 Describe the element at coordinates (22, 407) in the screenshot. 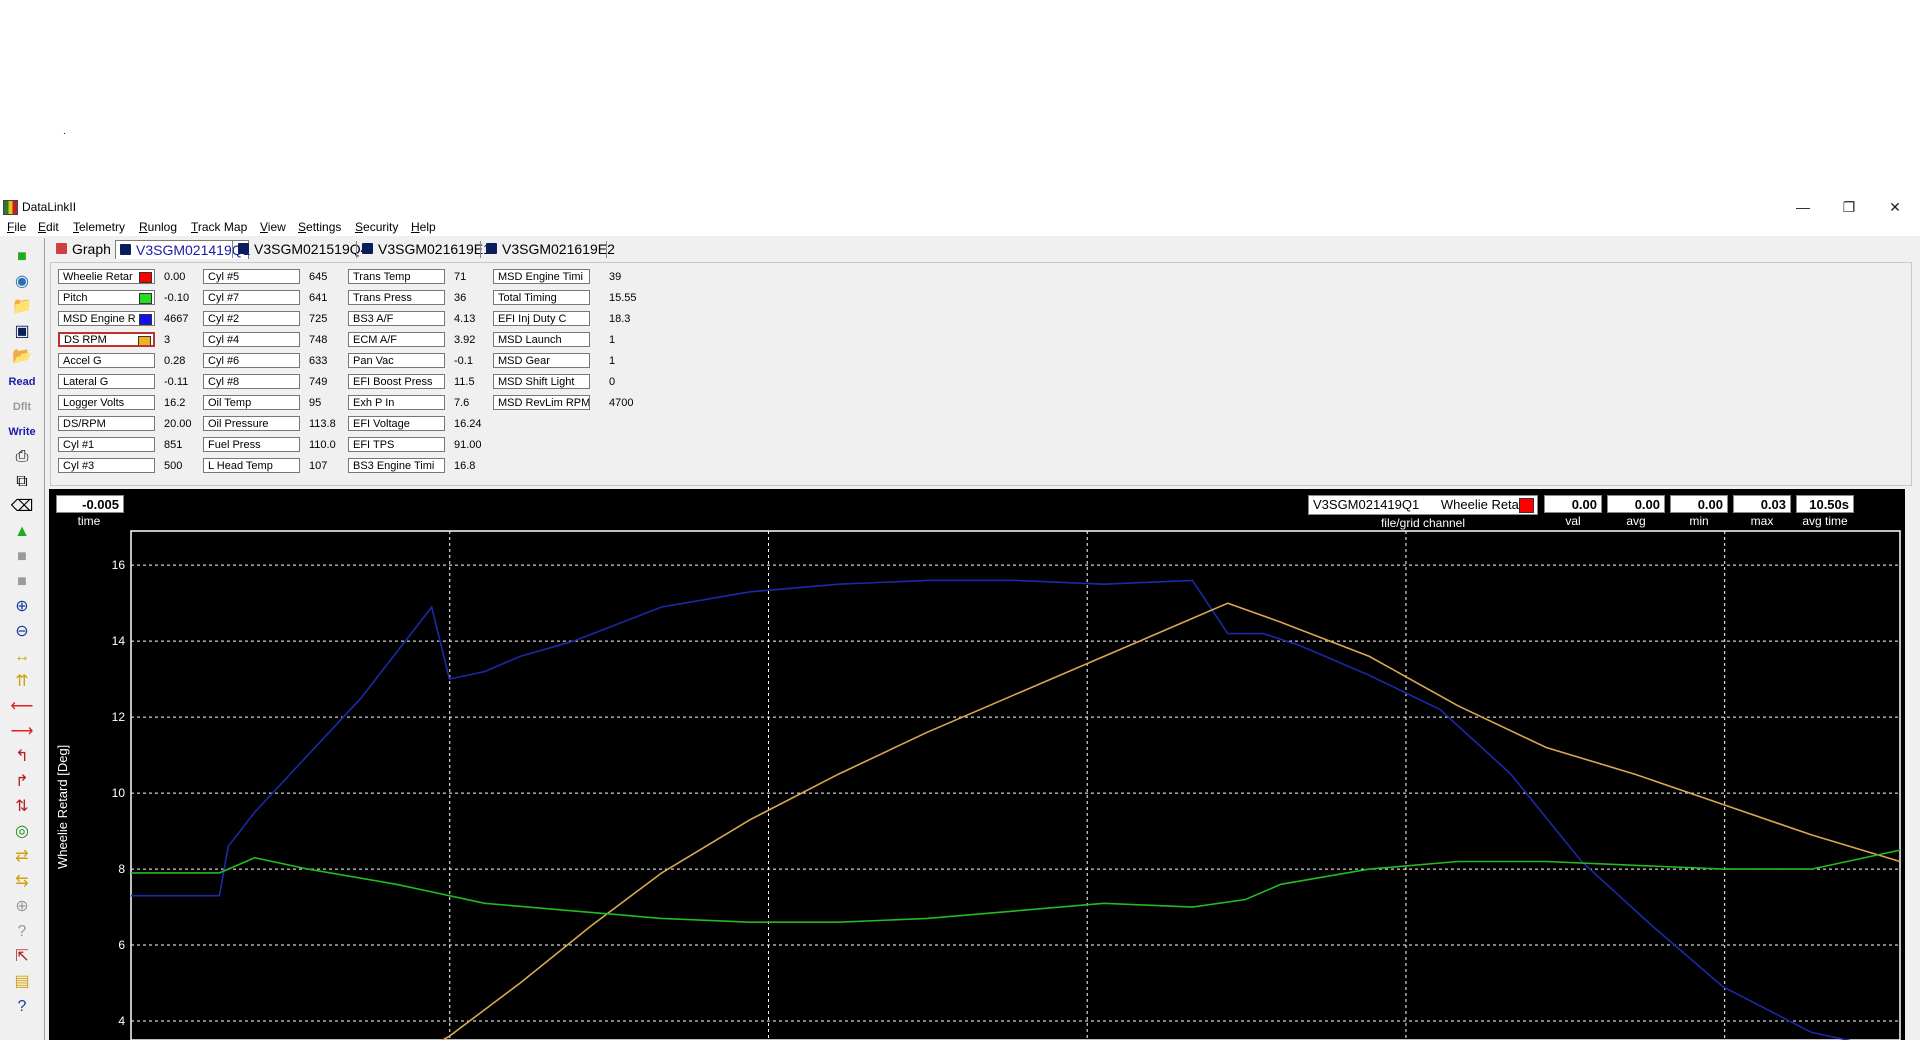

I see `dflt-button: Dflt` at that location.